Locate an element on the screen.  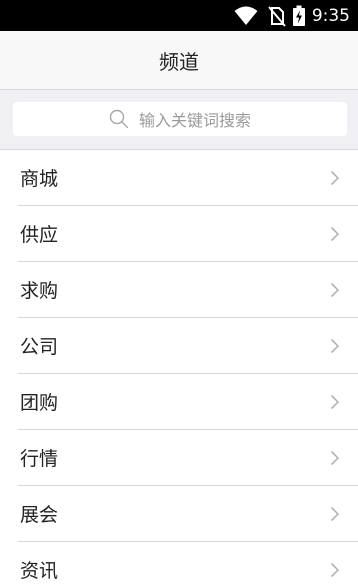
channel-item-exhibition: 展会 is located at coordinates (188, 514).